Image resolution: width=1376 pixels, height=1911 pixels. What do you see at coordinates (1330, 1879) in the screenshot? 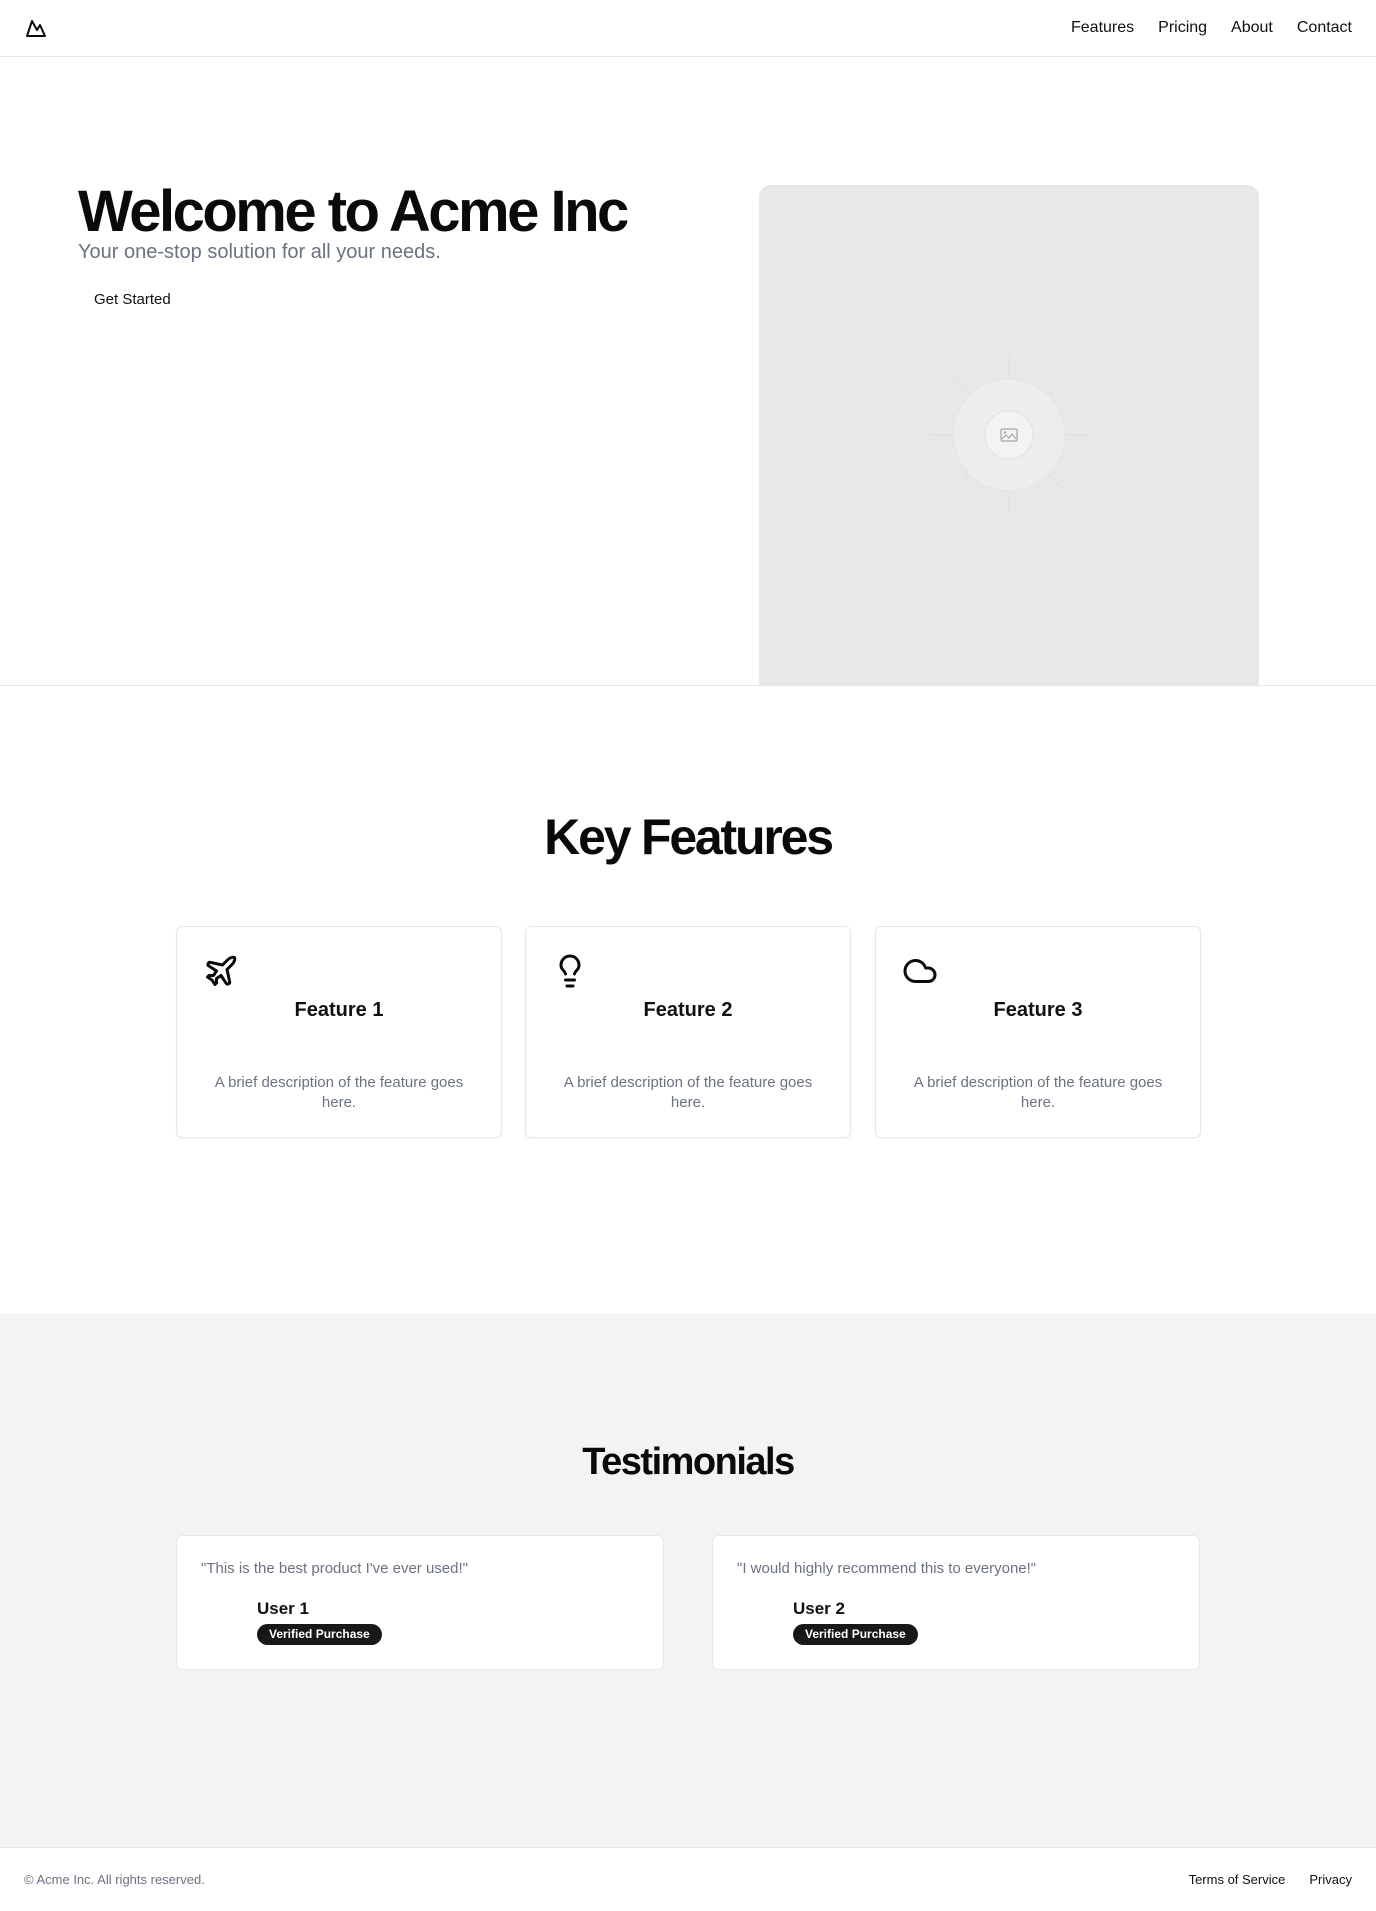
I see `privacy-link: Privacy` at bounding box center [1330, 1879].